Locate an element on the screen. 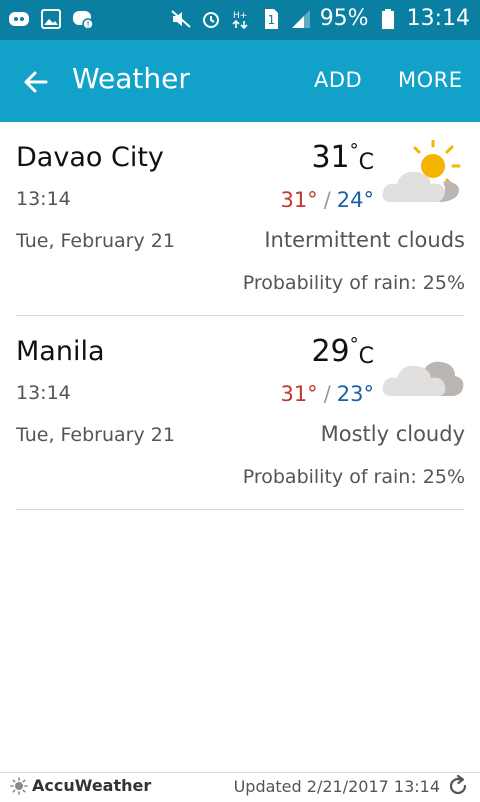 This screenshot has height=802, width=480. brand-name: AccuWeather is located at coordinates (92, 785).